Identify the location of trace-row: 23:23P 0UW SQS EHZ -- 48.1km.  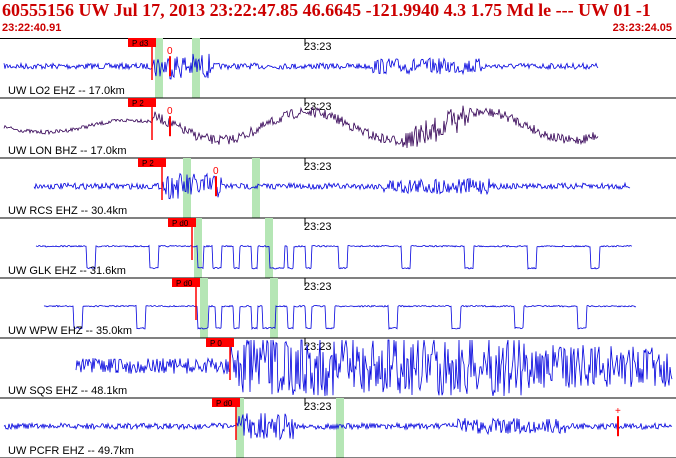
(338, 368).